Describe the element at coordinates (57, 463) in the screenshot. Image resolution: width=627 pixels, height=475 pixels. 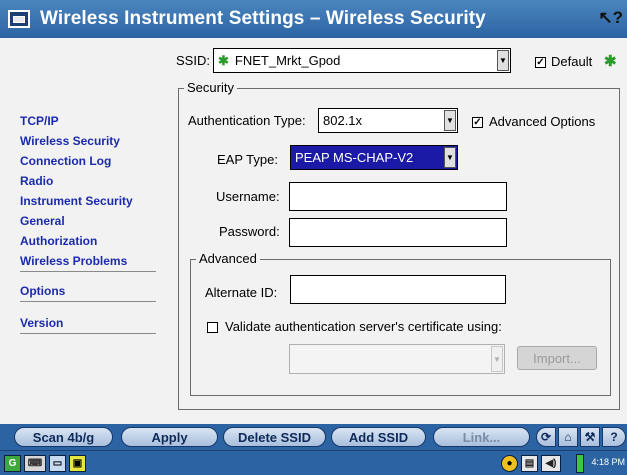
I see `window-icon: ▭` at that location.